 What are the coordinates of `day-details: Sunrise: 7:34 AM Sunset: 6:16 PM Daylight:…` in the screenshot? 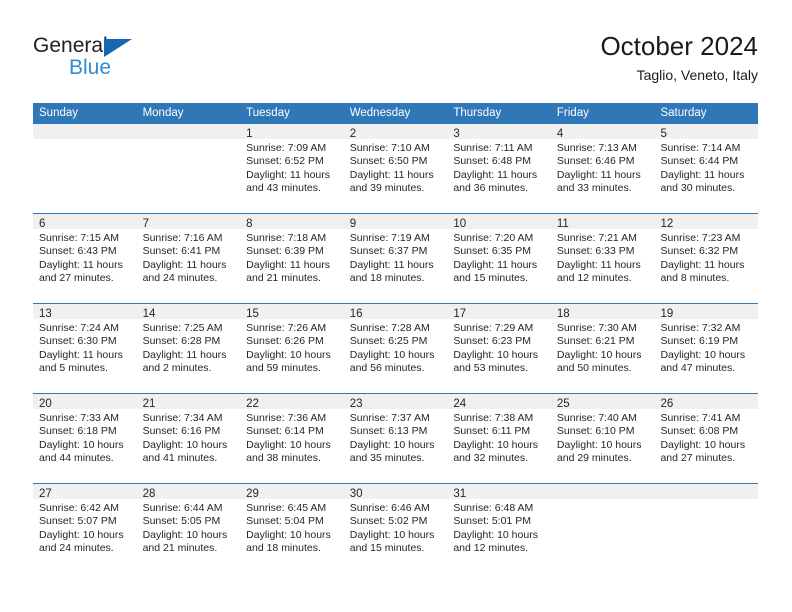 It's located at (189, 437).